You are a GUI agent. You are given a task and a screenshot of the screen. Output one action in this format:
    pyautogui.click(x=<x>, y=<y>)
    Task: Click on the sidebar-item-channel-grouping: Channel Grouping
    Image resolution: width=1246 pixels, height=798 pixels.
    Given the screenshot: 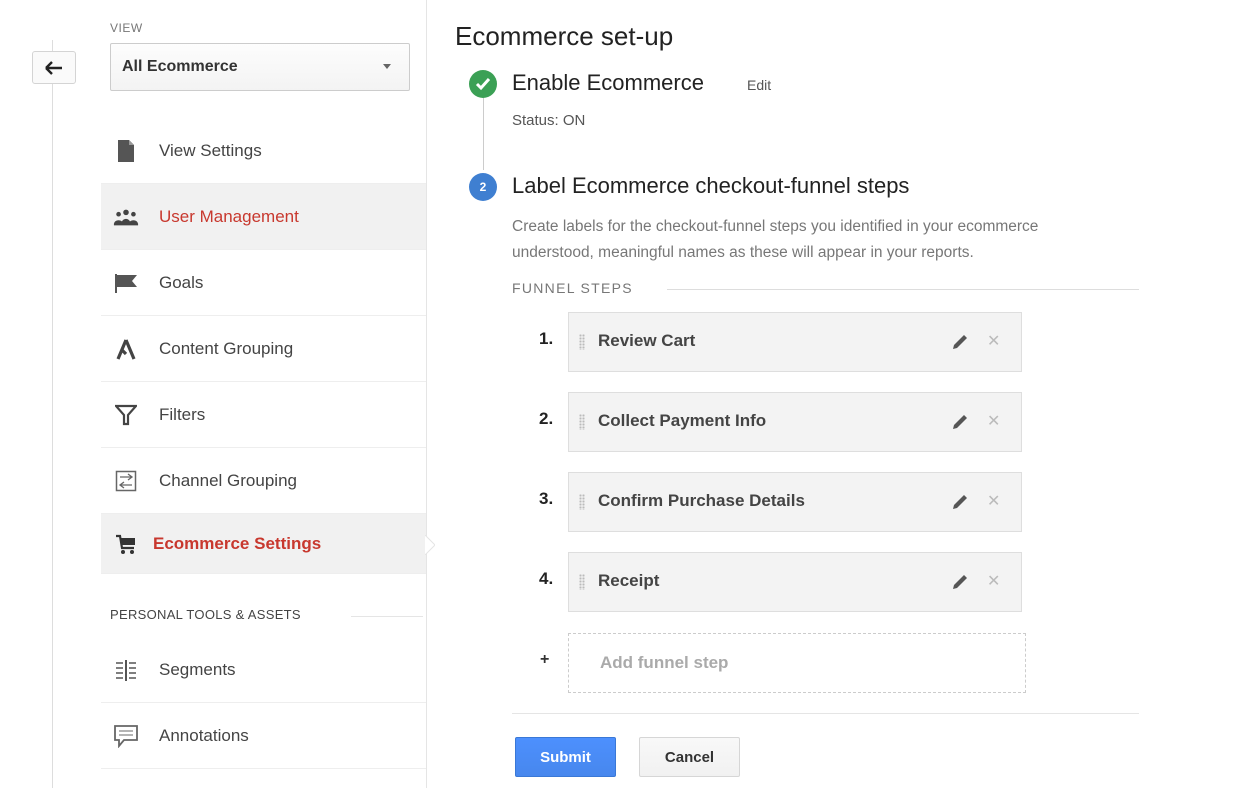 What is the action you would take?
    pyautogui.click(x=263, y=481)
    